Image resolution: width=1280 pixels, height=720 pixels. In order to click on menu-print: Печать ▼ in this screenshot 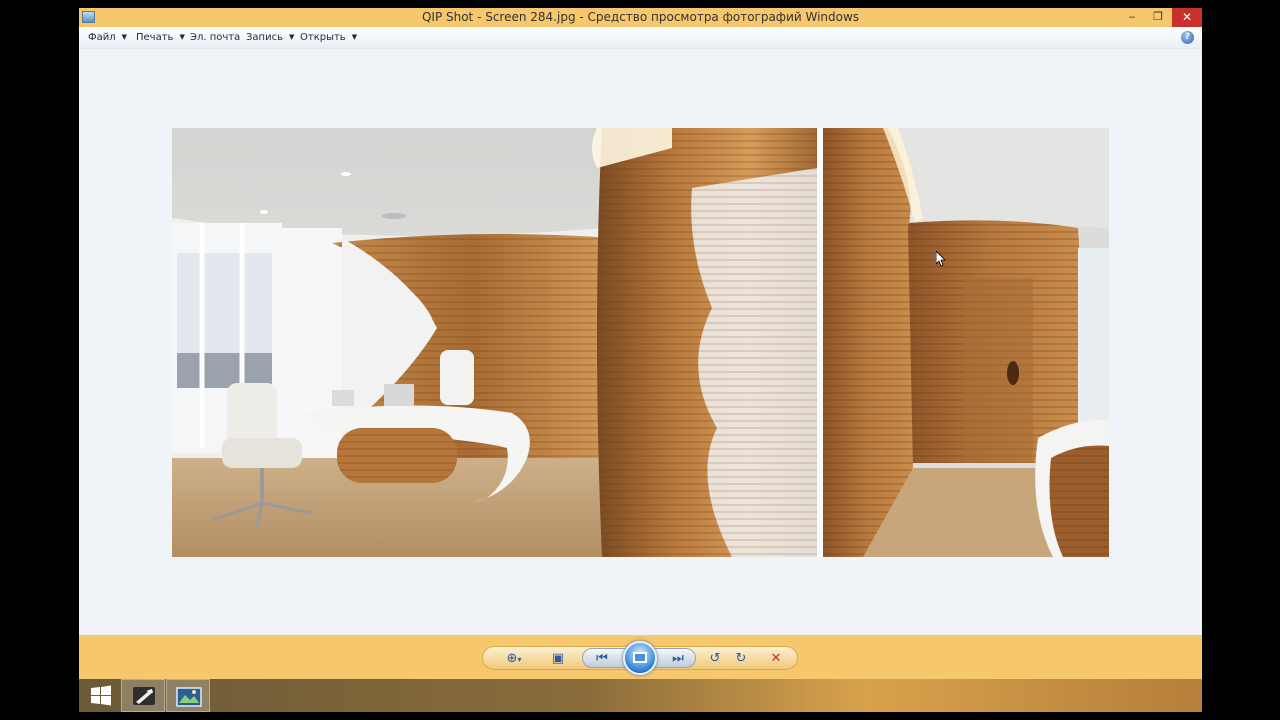, I will do `click(160, 37)`.